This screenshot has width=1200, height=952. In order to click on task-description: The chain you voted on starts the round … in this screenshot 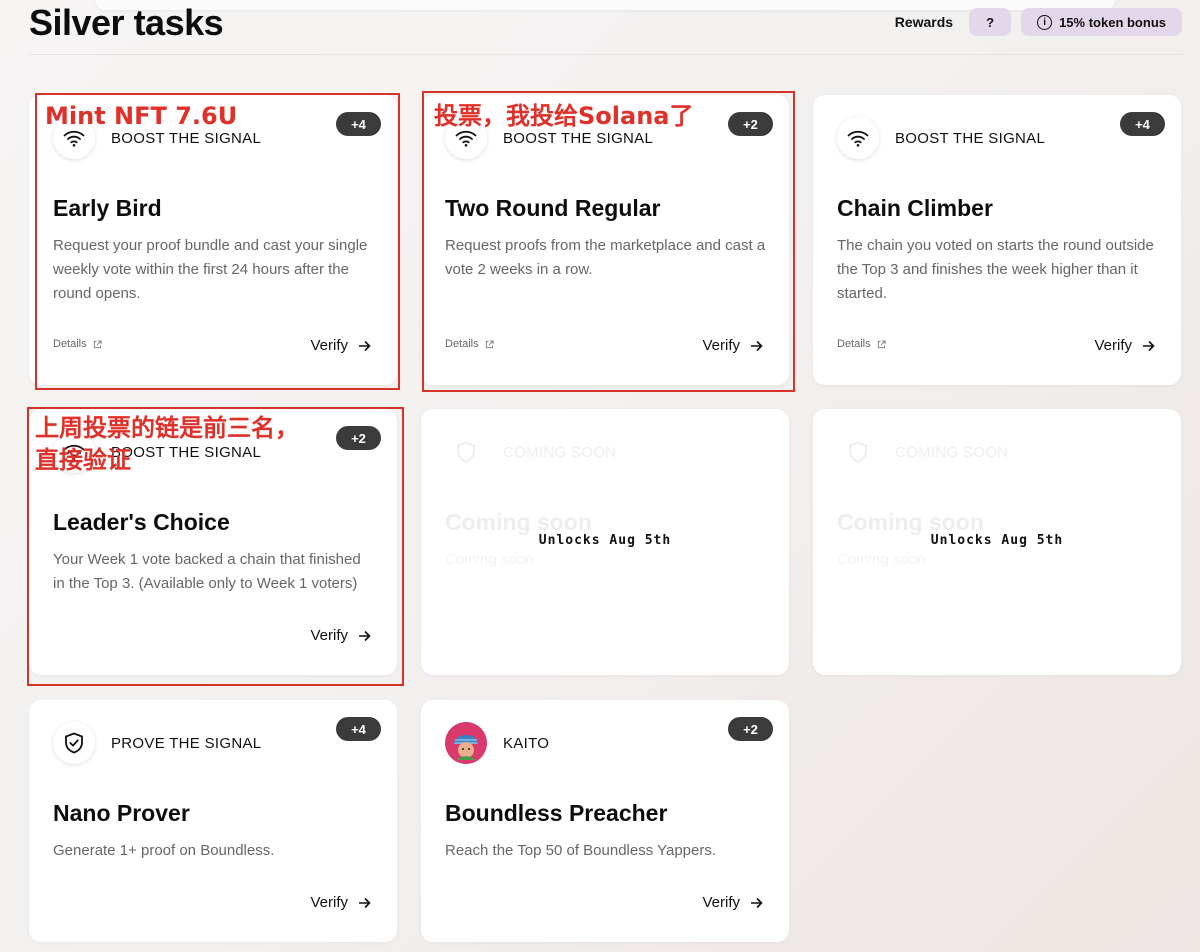, I will do `click(995, 269)`.